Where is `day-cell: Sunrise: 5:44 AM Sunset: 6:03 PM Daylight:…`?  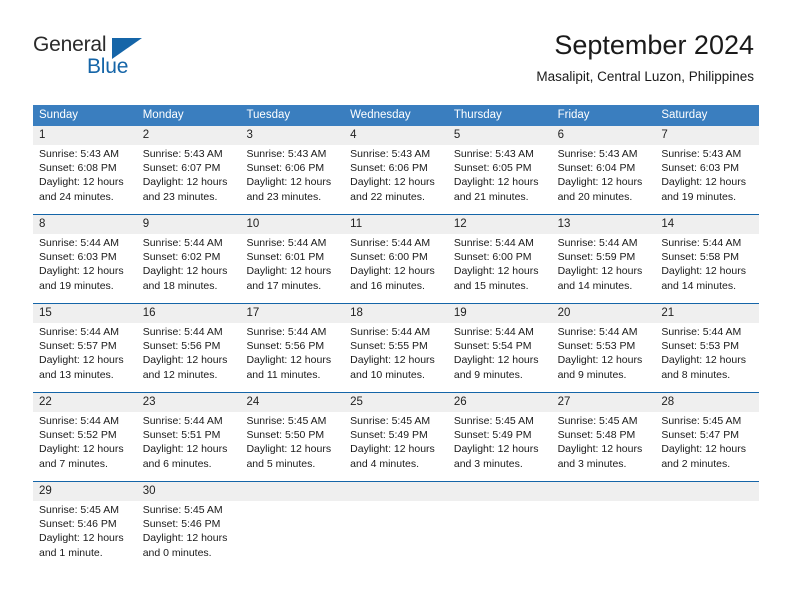 day-cell: Sunrise: 5:44 AM Sunset: 6:03 PM Daylight:… is located at coordinates (85, 268).